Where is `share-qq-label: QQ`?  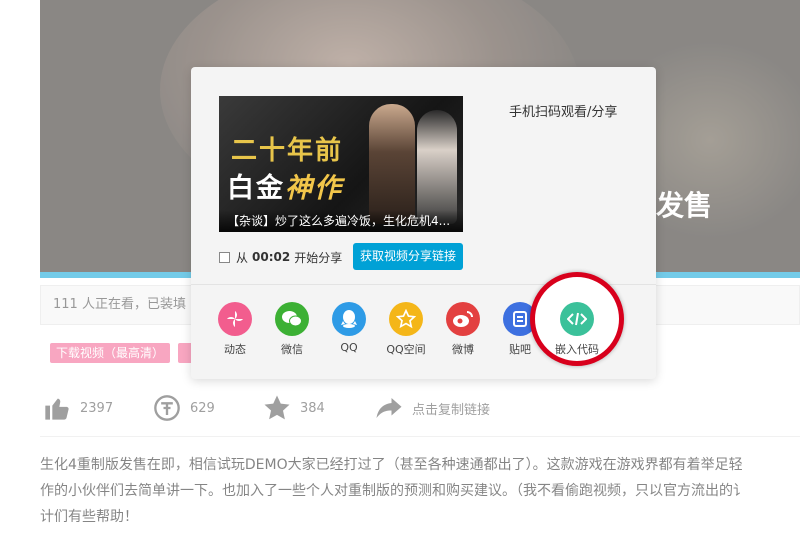 share-qq-label: QQ is located at coordinates (349, 347).